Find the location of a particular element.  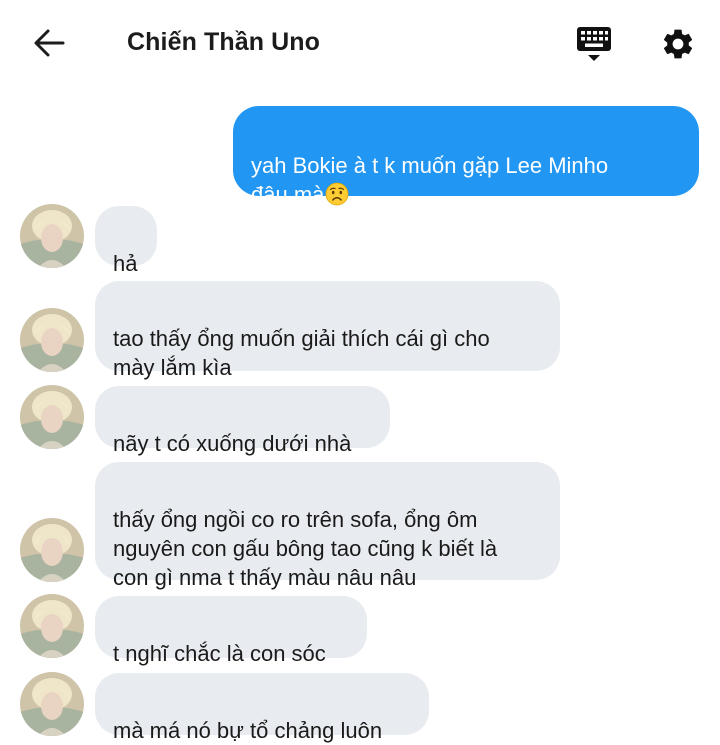

chat-header: Chiến Thần Uno is located at coordinates (360, 43).